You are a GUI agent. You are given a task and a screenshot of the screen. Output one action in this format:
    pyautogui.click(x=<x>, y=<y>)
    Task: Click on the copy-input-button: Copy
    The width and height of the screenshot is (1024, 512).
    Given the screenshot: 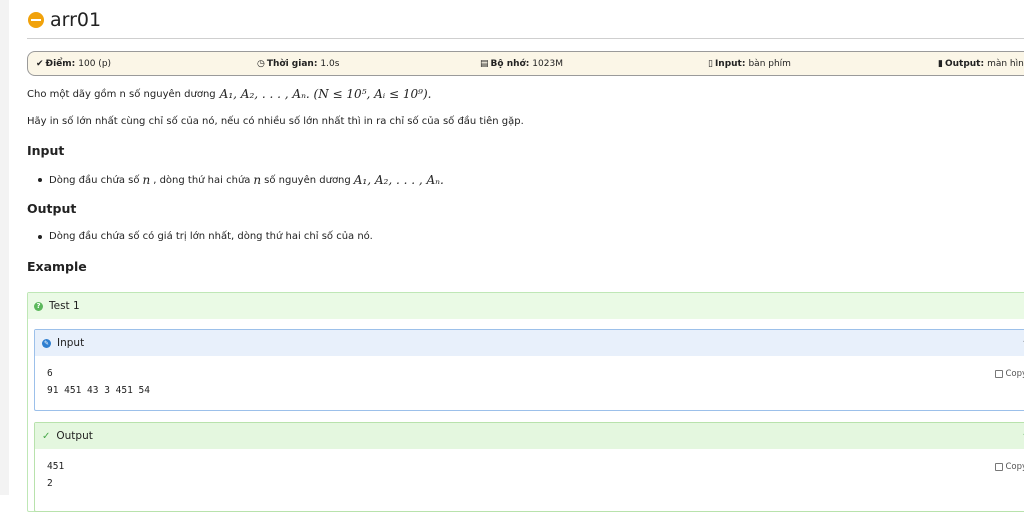 What is the action you would take?
    pyautogui.click(x=1009, y=374)
    